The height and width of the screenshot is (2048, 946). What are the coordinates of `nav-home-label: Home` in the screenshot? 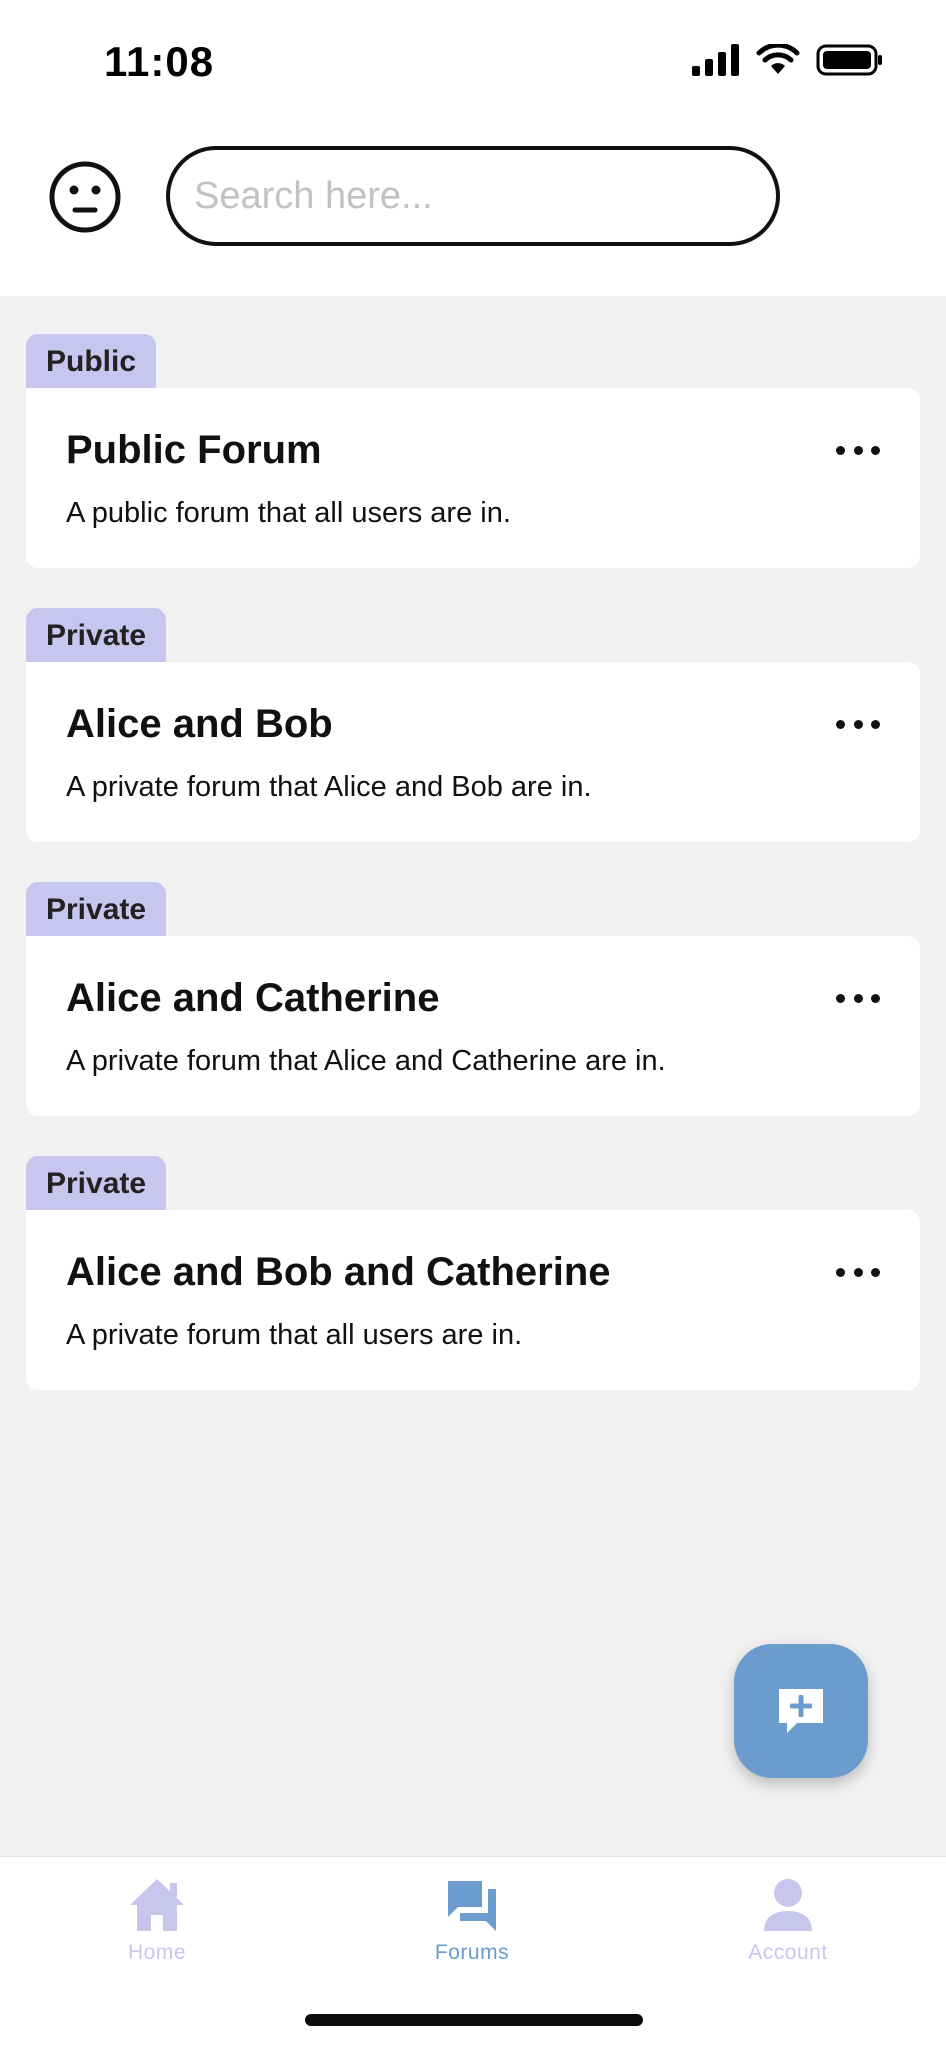 It's located at (157, 1952).